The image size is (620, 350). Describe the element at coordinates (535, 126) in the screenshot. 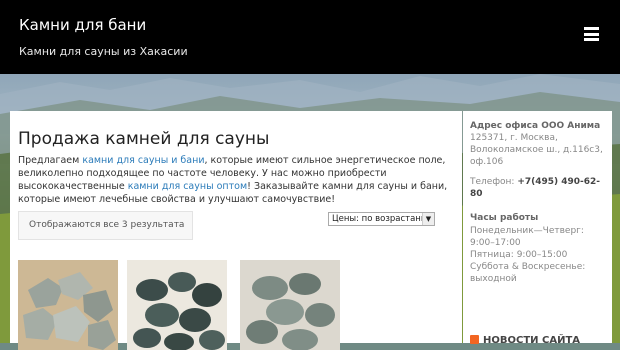

I see `address-title: Адрес офиса ООО Анима` at that location.